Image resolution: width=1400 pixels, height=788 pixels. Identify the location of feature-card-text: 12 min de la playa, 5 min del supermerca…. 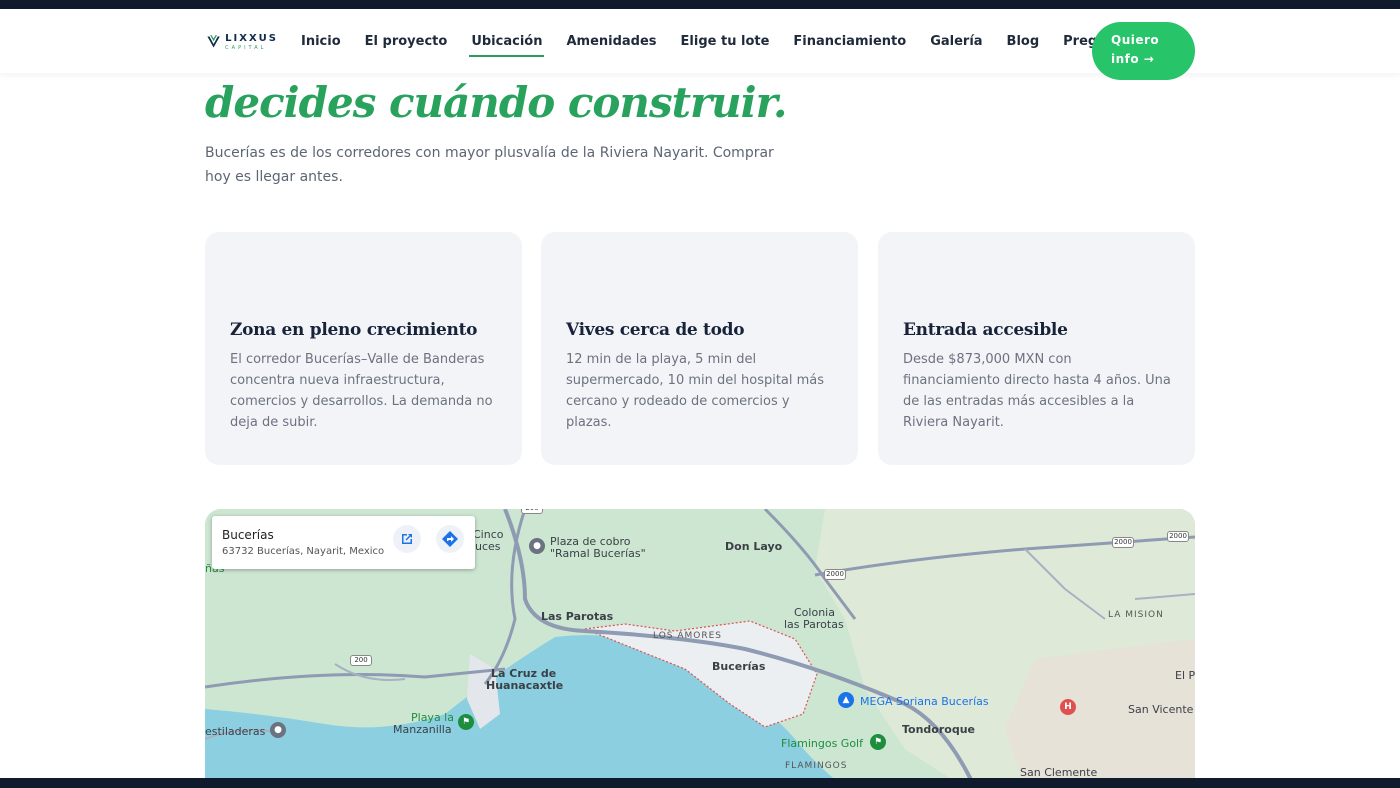
(695, 391).